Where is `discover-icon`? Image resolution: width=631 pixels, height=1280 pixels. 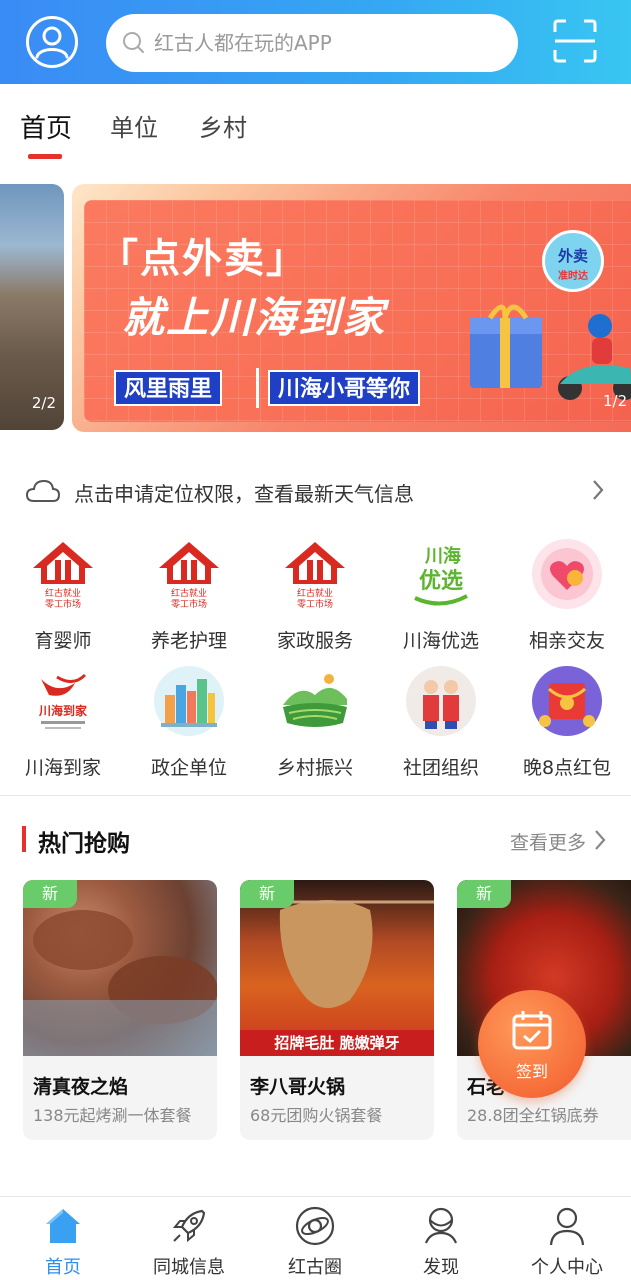
discover-icon is located at coordinates (441, 1225).